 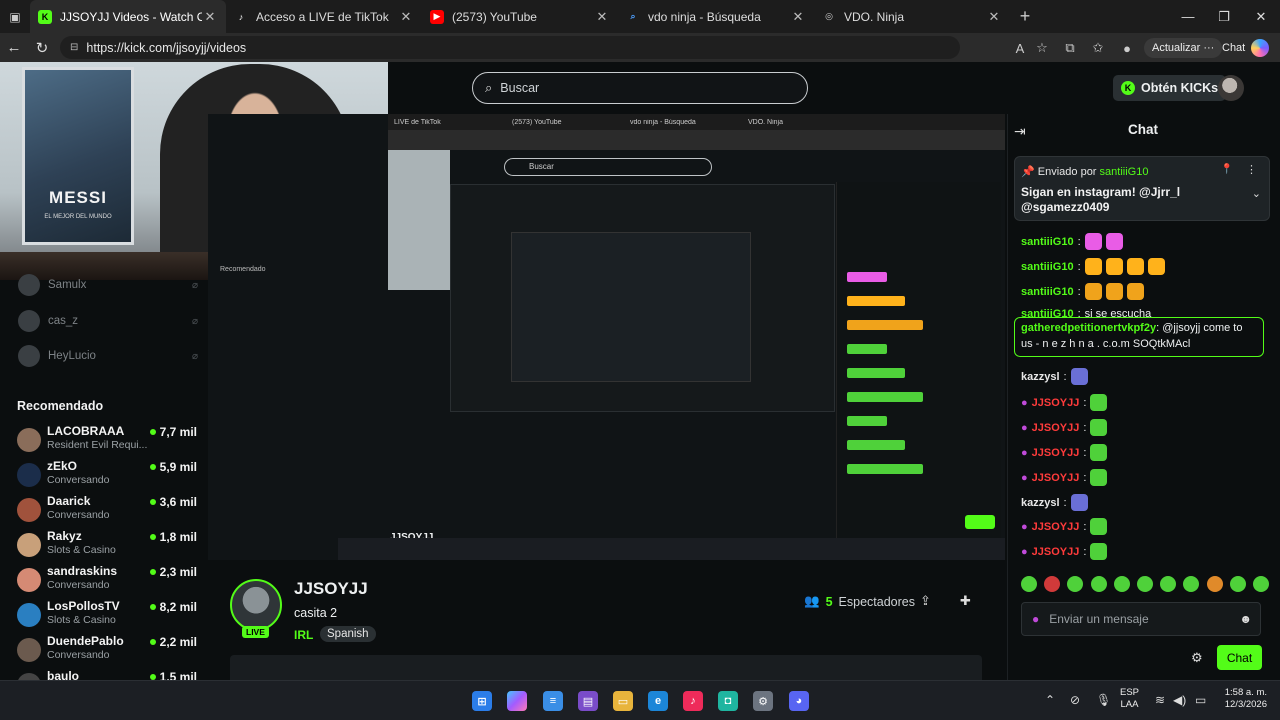 I want to click on favorites-icon: ✩, so click(x=1098, y=48).